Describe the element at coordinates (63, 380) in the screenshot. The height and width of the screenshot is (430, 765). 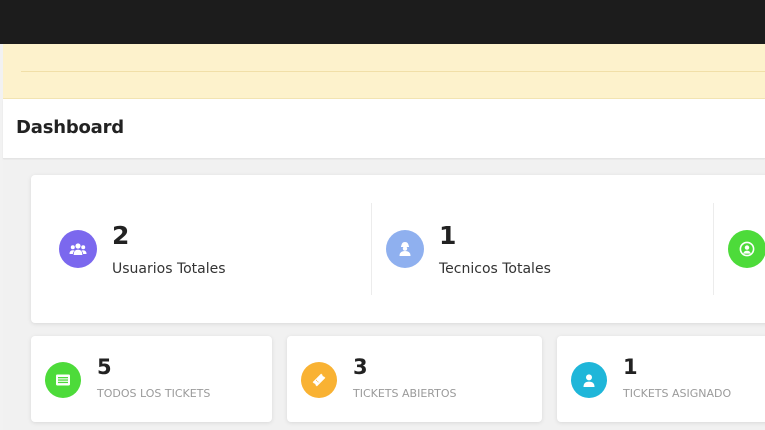
I see `list-icon` at that location.